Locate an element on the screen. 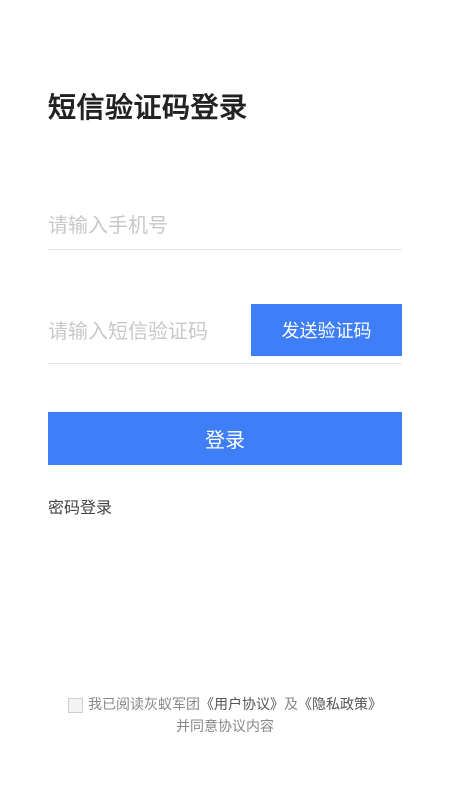 Image resolution: width=450 pixels, height=800 pixels. agreement-suffix: 并同意协议内容 is located at coordinates (225, 727).